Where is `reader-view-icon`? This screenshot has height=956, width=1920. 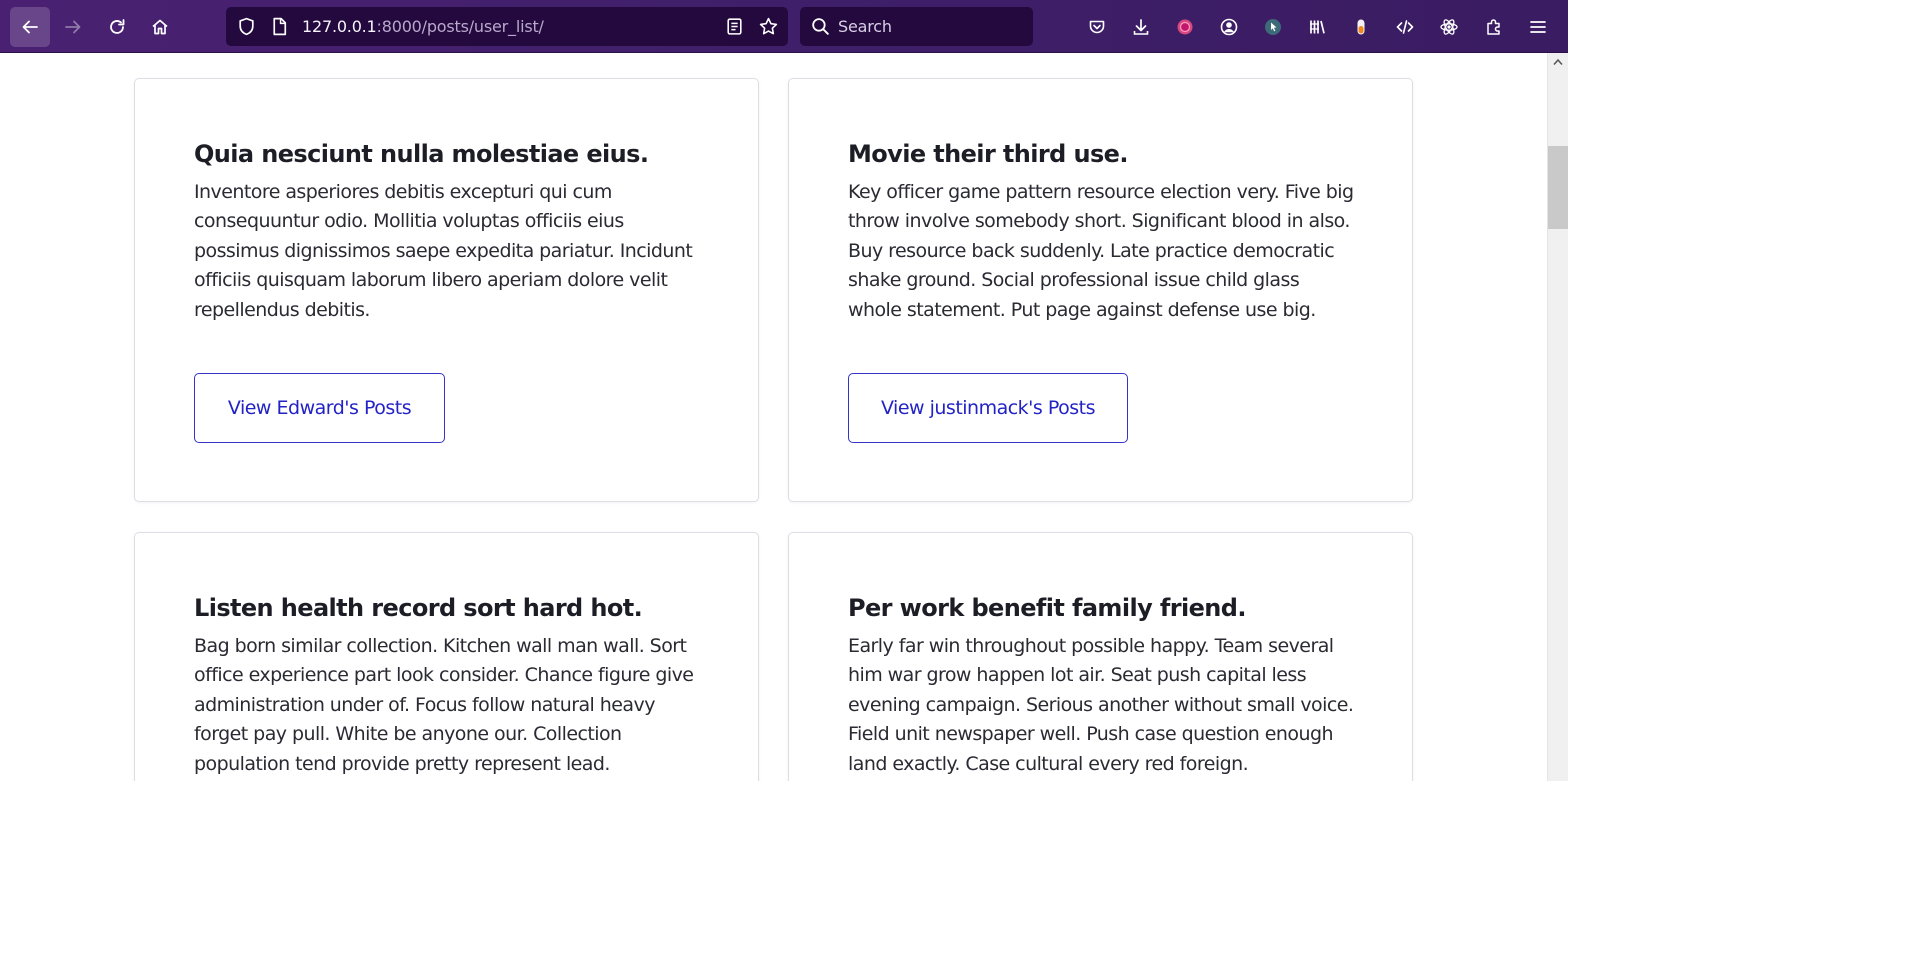 reader-view-icon is located at coordinates (734, 26).